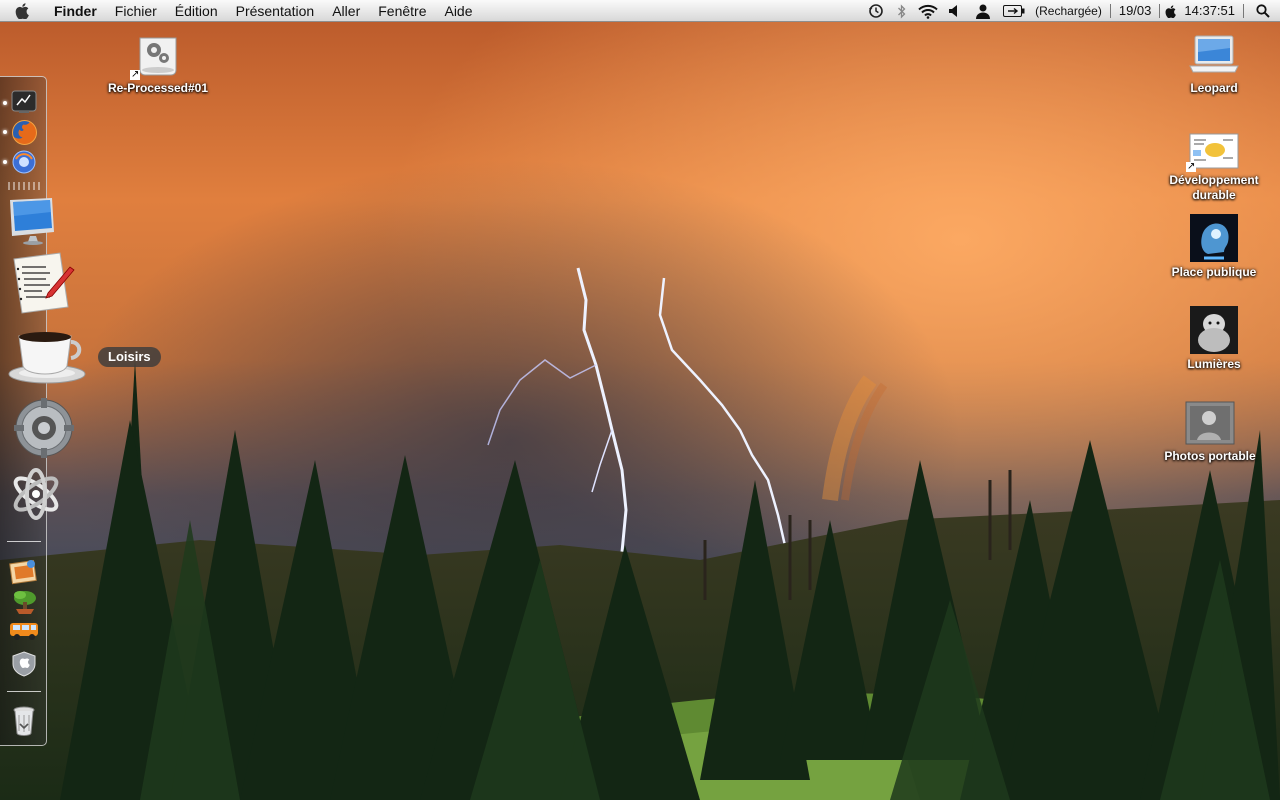 This screenshot has height=800, width=1280. I want to click on desktop-icon-place-publique: Place publique, so click(1214, 247).